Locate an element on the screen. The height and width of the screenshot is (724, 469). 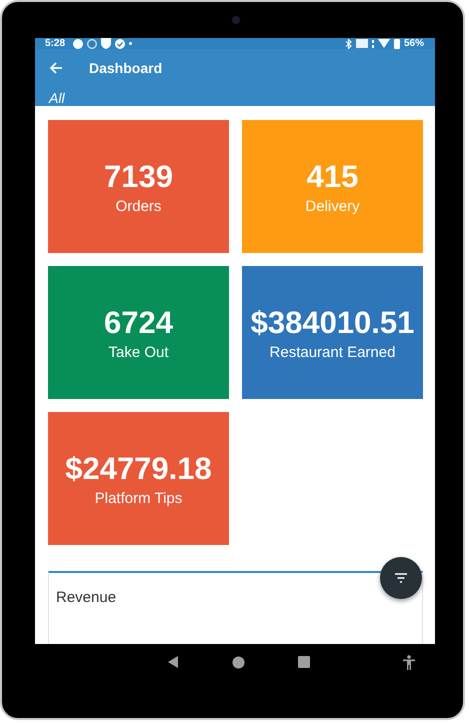
dot-icon is located at coordinates (130, 43).